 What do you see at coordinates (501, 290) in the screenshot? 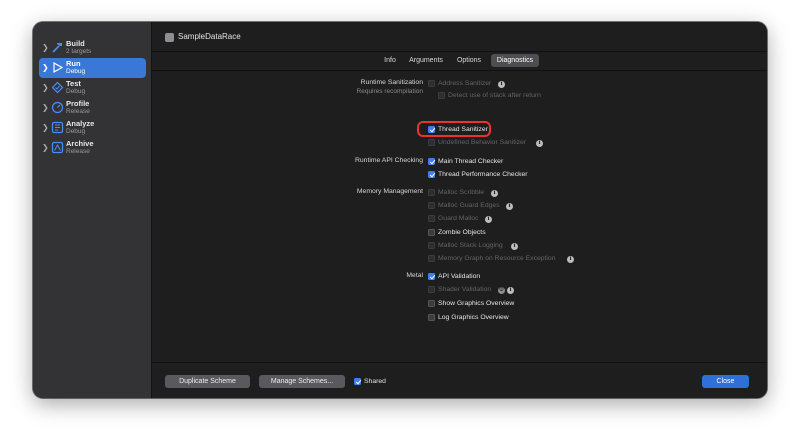
I see `gear-icon: ⚙` at bounding box center [501, 290].